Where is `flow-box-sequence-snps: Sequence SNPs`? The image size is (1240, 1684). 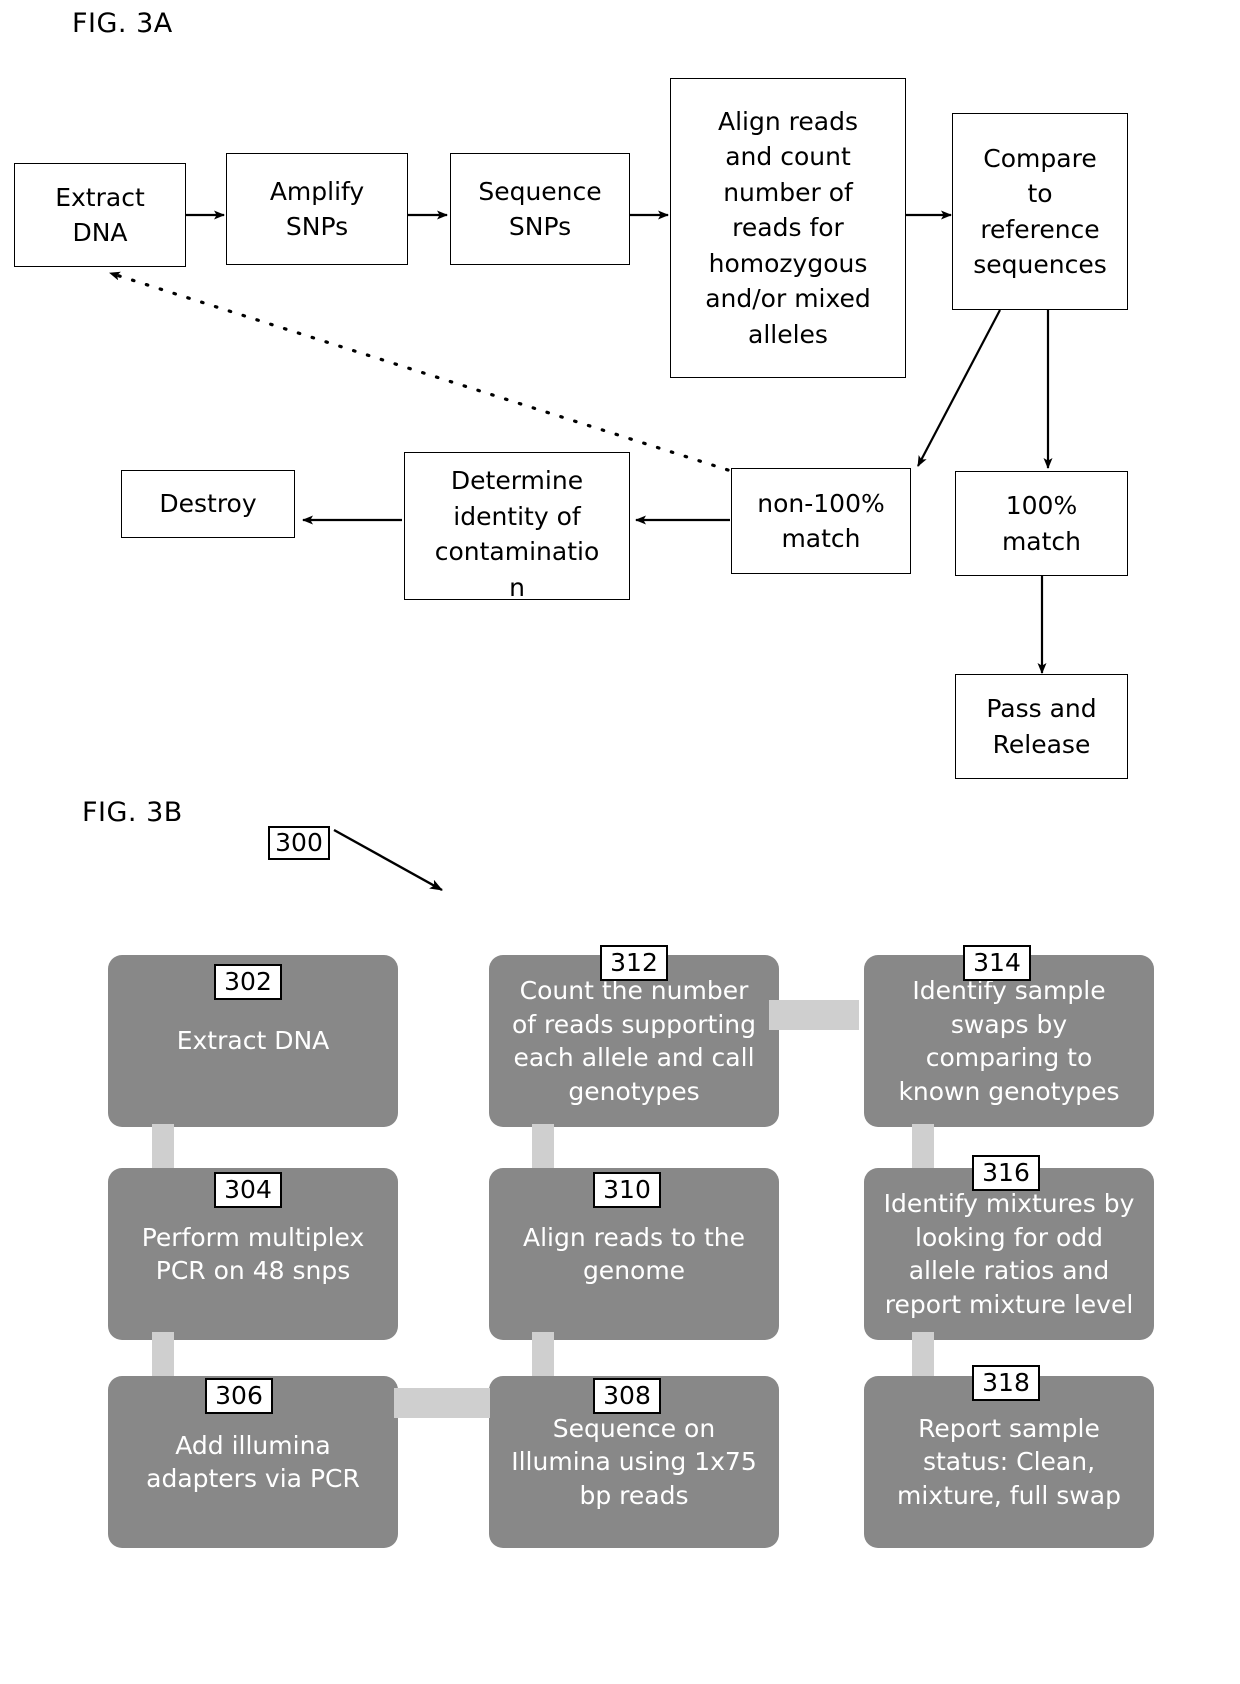 flow-box-sequence-snps: Sequence SNPs is located at coordinates (540, 209).